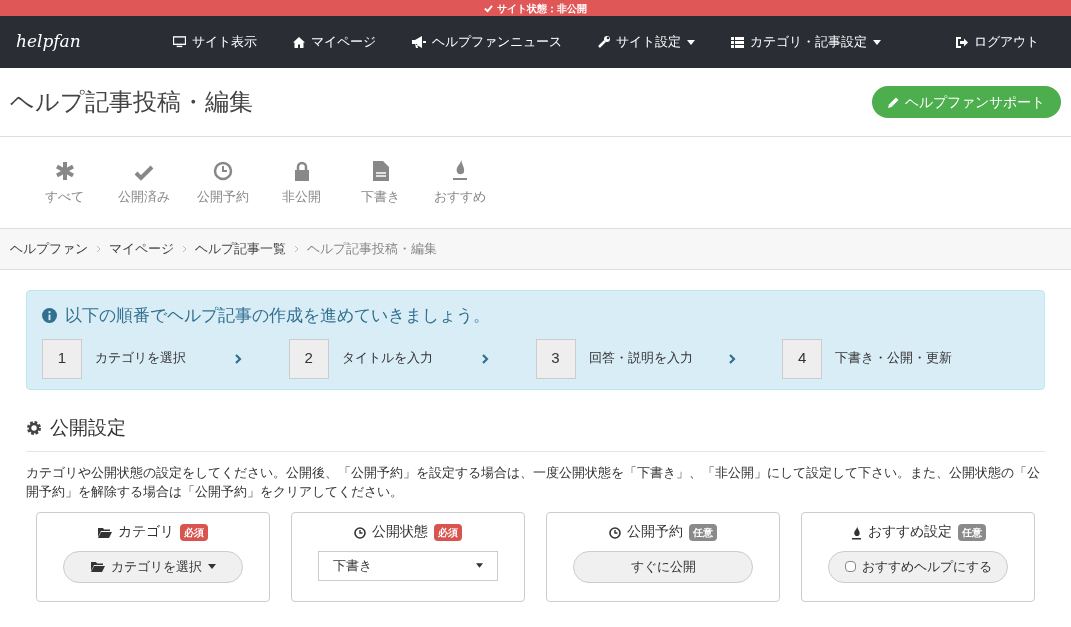  Describe the element at coordinates (153, 566) in the screenshot. I see `category-dropdown: カテゴリを選択` at that location.